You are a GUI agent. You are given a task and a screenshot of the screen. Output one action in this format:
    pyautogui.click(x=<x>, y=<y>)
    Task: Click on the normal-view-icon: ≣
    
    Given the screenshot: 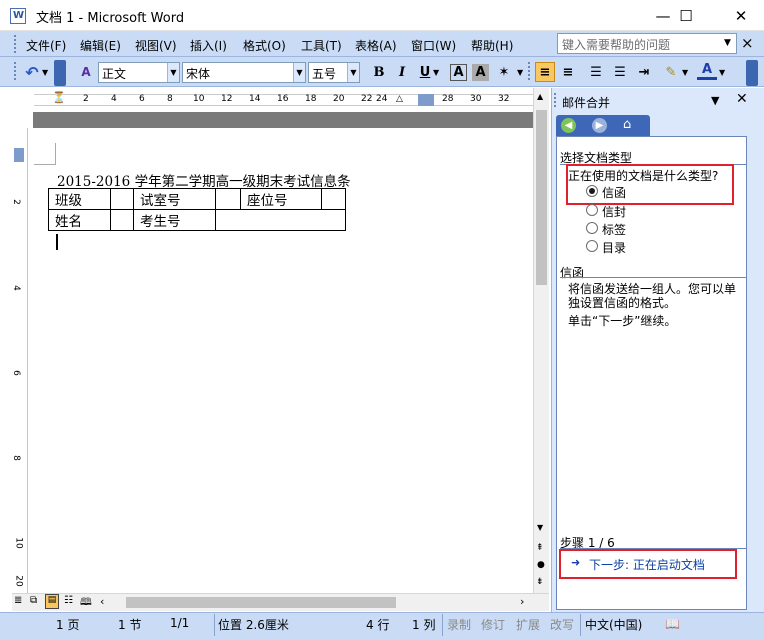 What is the action you would take?
    pyautogui.click(x=18, y=600)
    